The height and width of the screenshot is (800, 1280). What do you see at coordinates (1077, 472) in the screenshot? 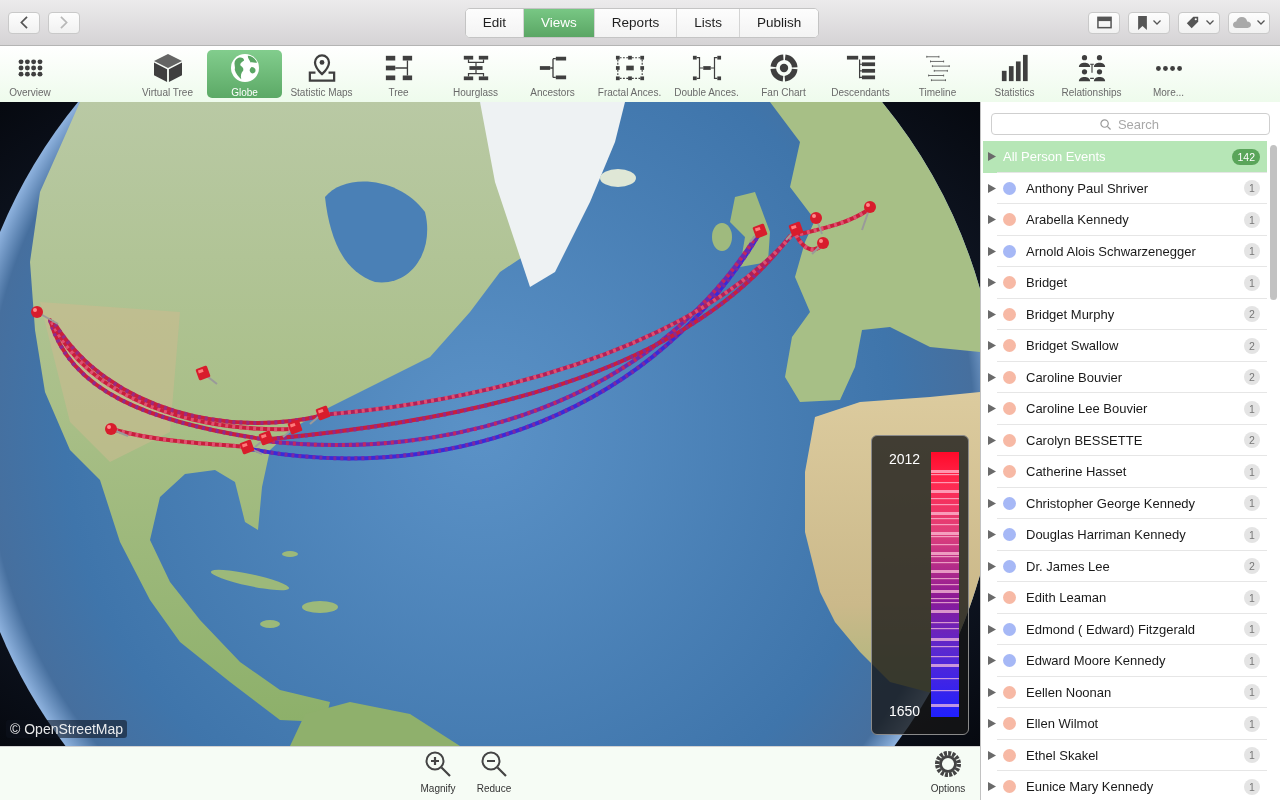
I see `person-name: Catherine Hasset` at bounding box center [1077, 472].